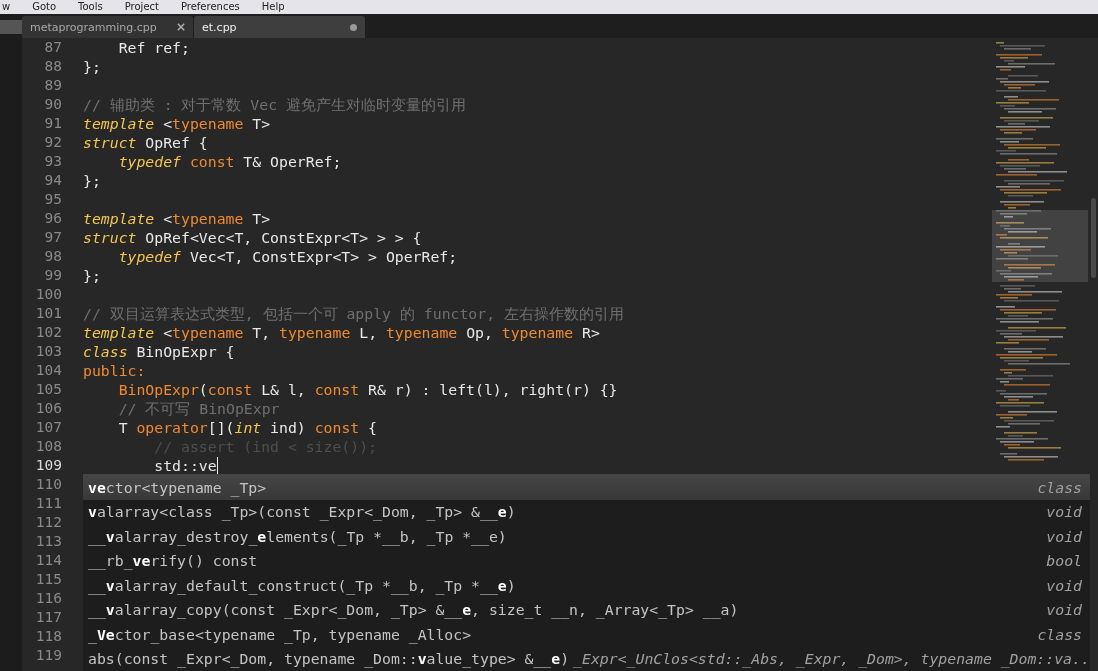  I want to click on editor-tab: metaprogramming.cpp, so click(107, 27).